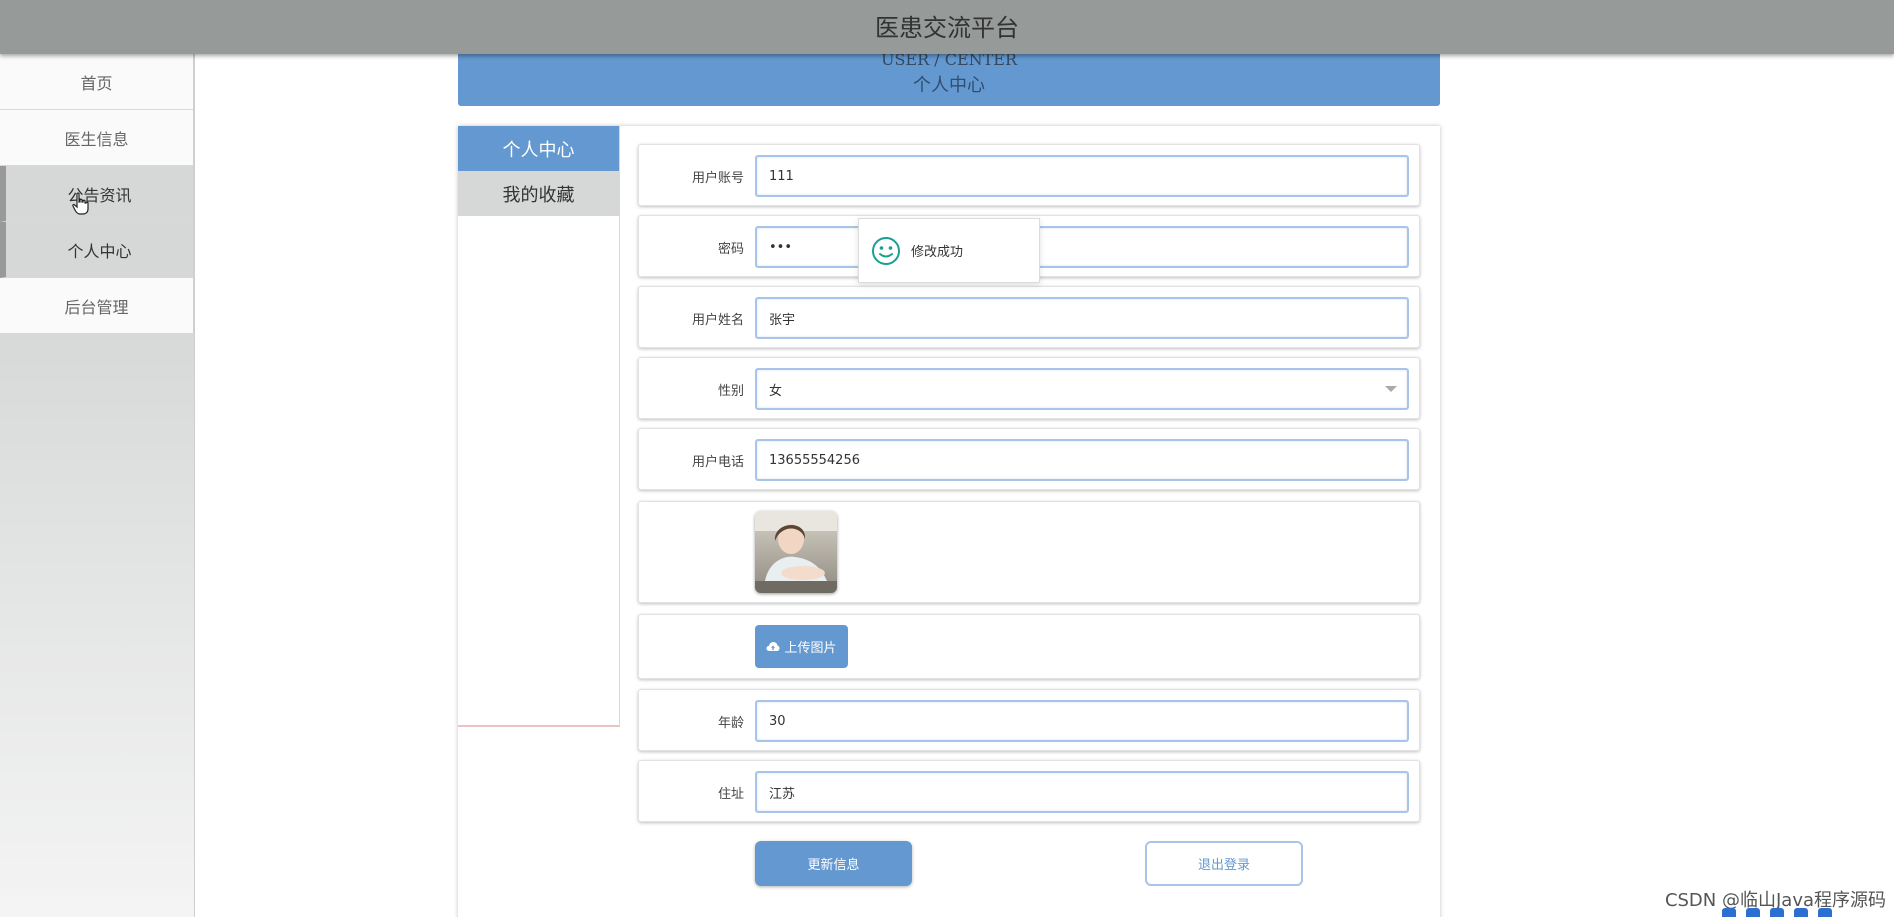 The height and width of the screenshot is (917, 1894). I want to click on page-banner: USER / CENTER 个人中心, so click(949, 78).